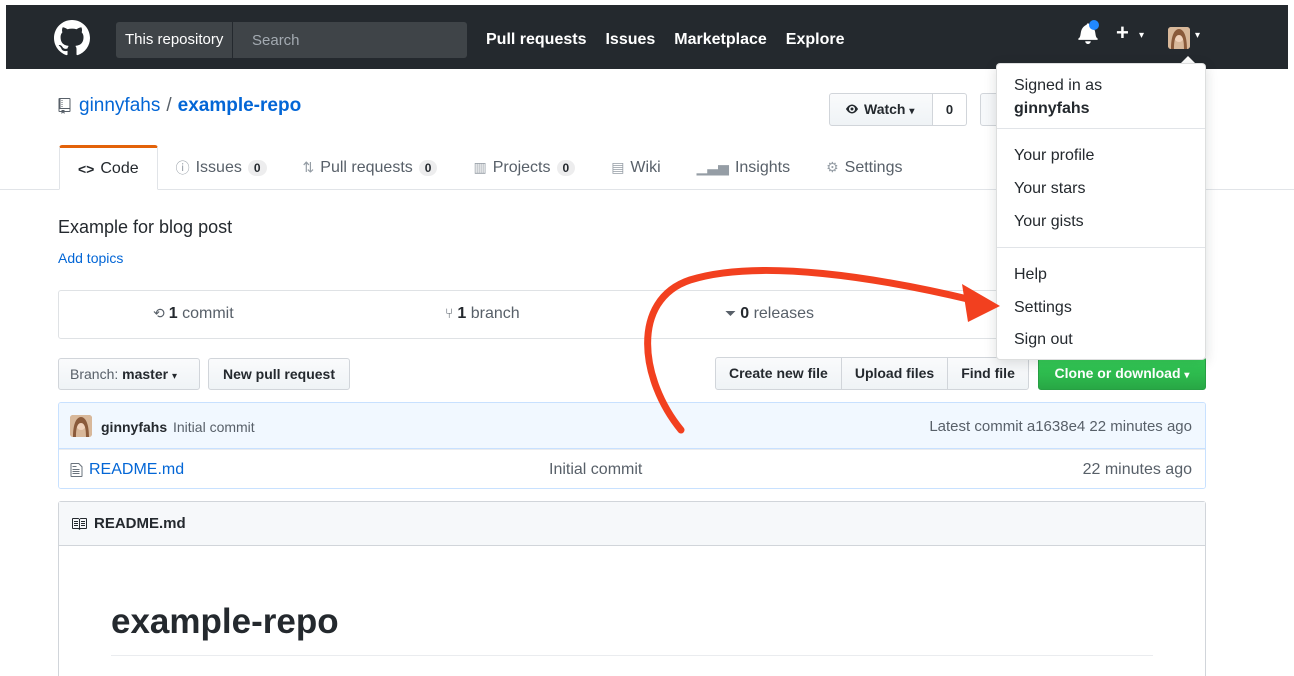 The image size is (1294, 676). Describe the element at coordinates (182, 167) in the screenshot. I see `issue-icon: ⓘ` at that location.